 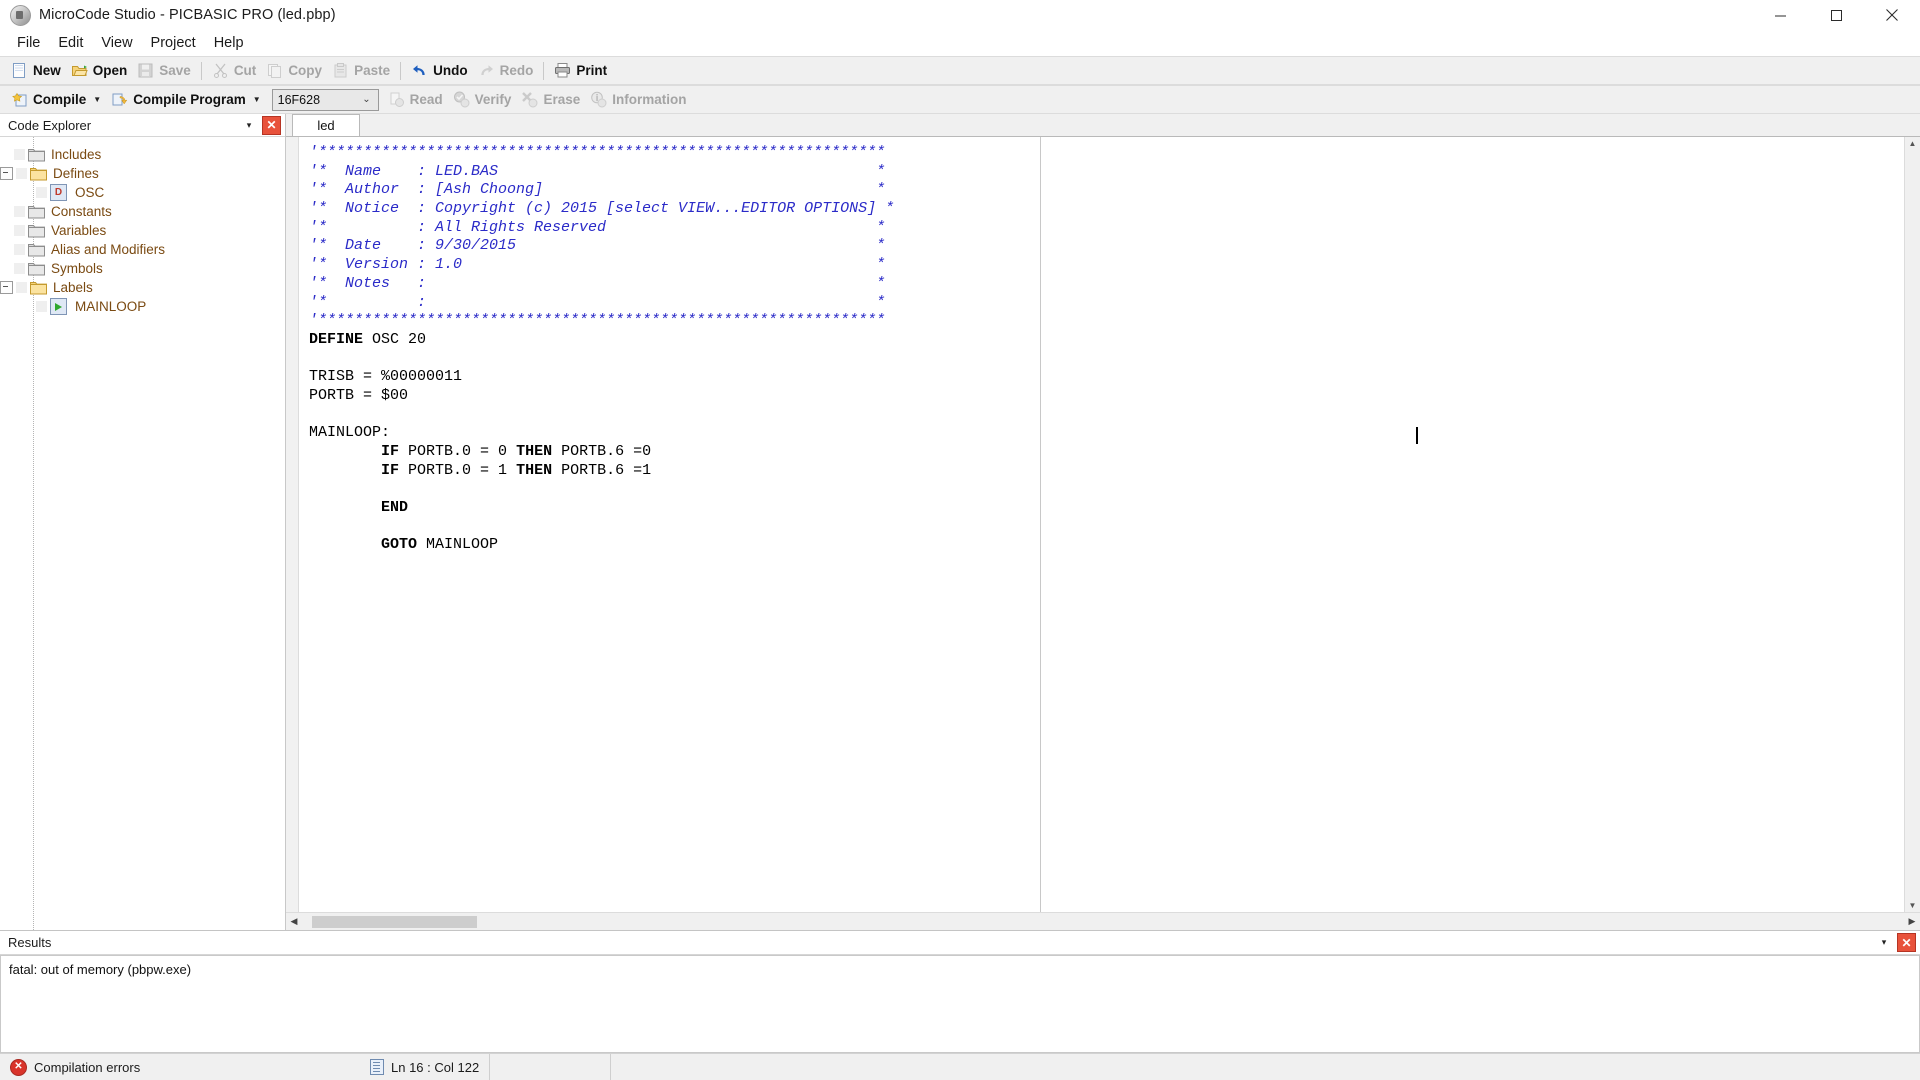 I want to click on copy-button: Copy, so click(x=294, y=70).